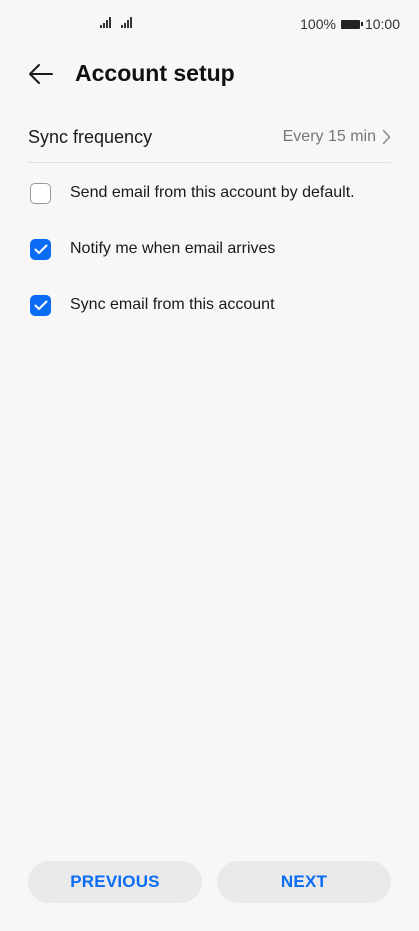  I want to click on clock: 10:00, so click(382, 24).